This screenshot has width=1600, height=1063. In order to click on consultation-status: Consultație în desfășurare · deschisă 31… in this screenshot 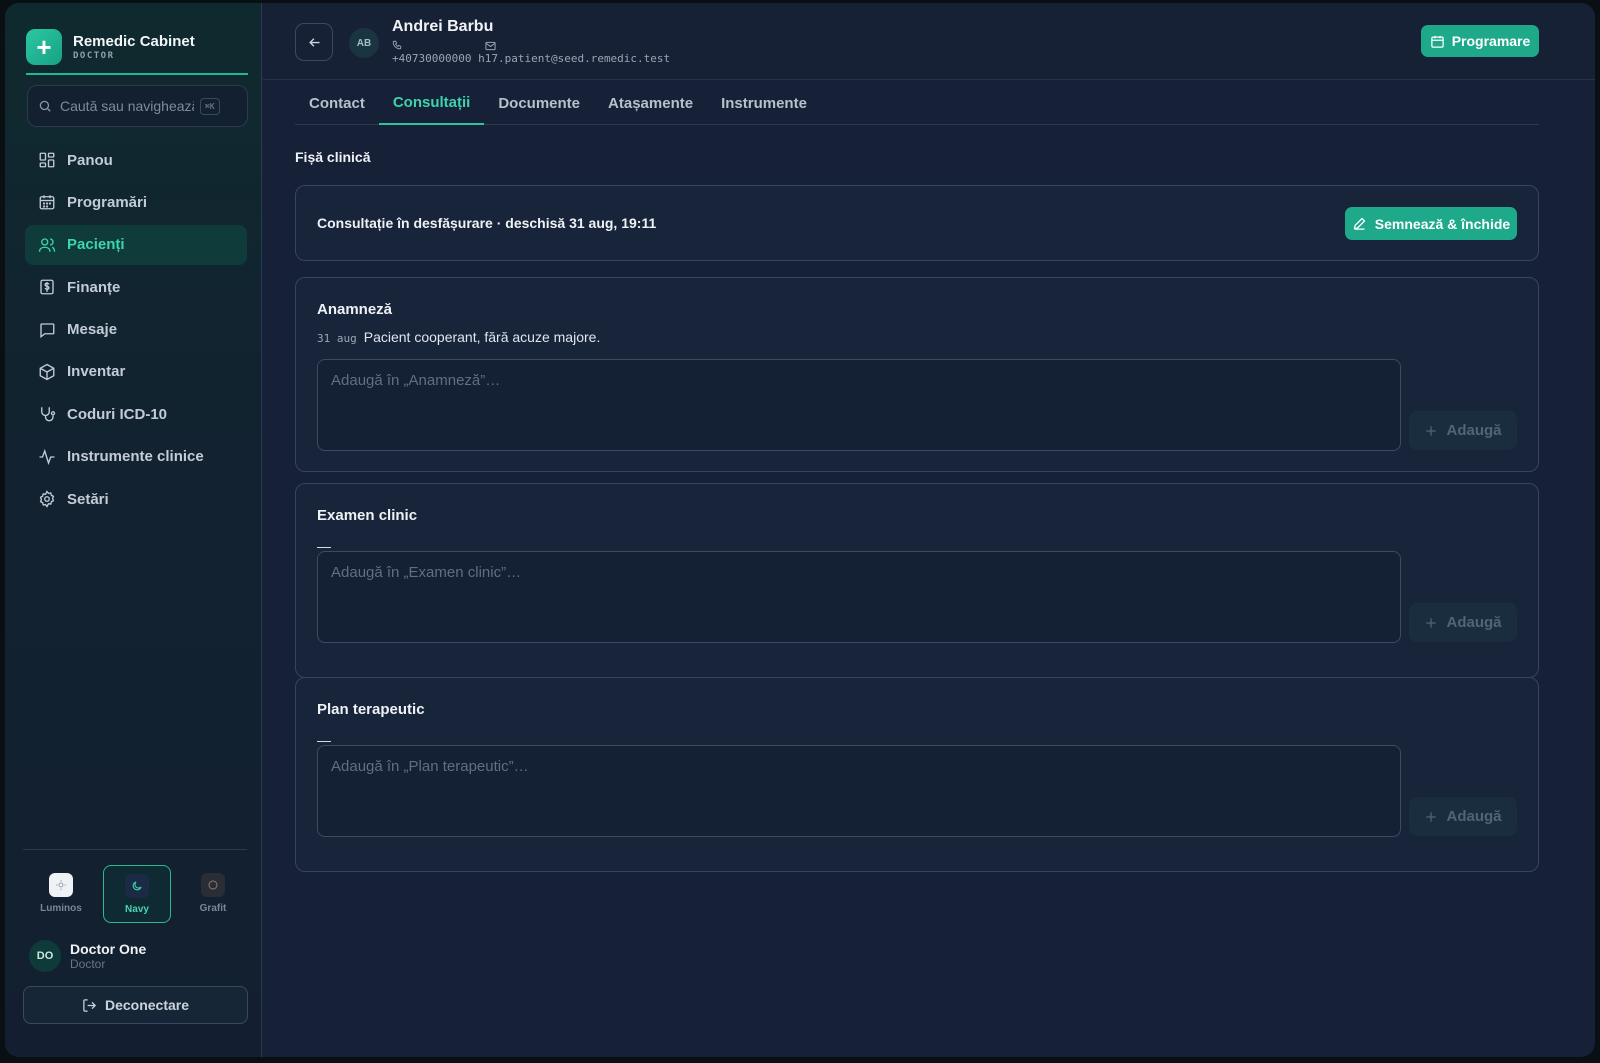, I will do `click(487, 223)`.